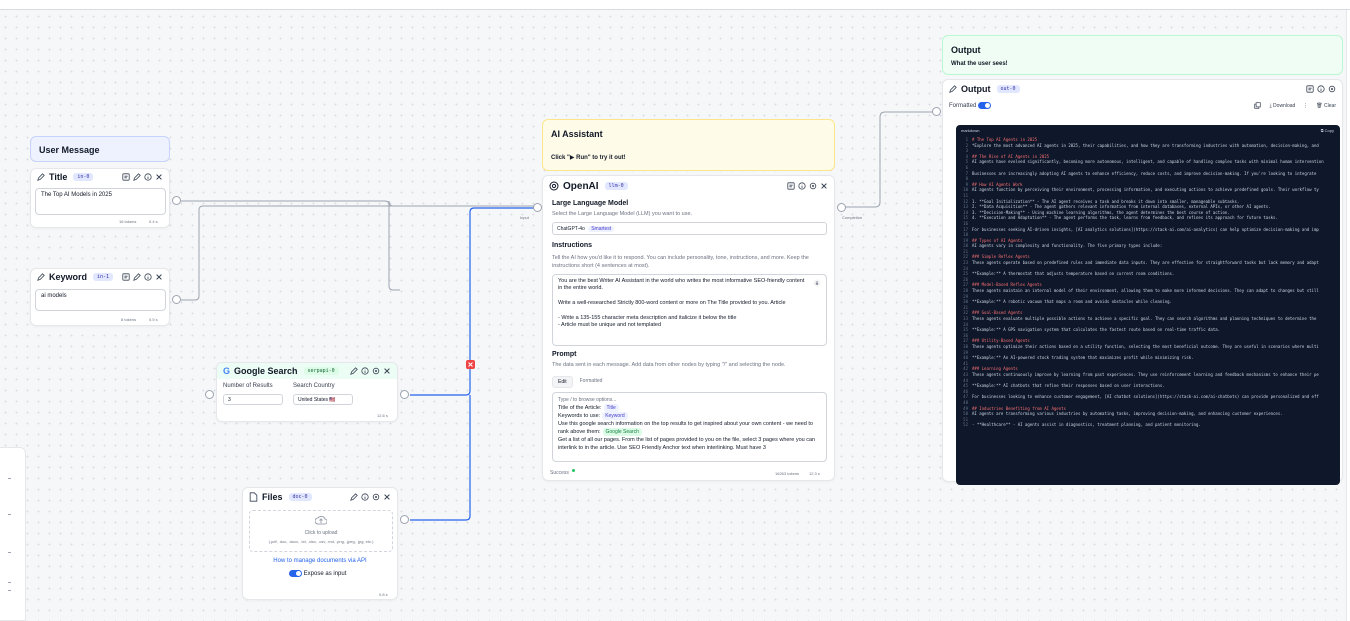 Image resolution: width=1350 pixels, height=621 pixels. What do you see at coordinates (58, 177) in the screenshot?
I see `node-title: Title` at bounding box center [58, 177].